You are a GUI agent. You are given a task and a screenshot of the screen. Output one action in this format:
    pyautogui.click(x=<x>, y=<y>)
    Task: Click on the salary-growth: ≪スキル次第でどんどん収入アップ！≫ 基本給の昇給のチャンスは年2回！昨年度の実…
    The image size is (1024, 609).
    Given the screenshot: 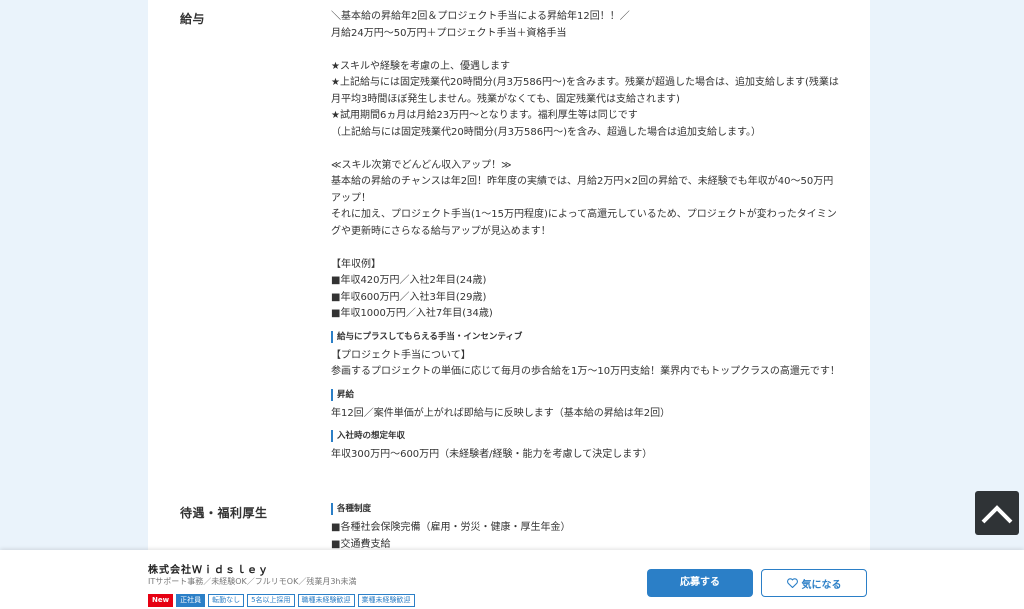 What is the action you would take?
    pyautogui.click(x=584, y=198)
    